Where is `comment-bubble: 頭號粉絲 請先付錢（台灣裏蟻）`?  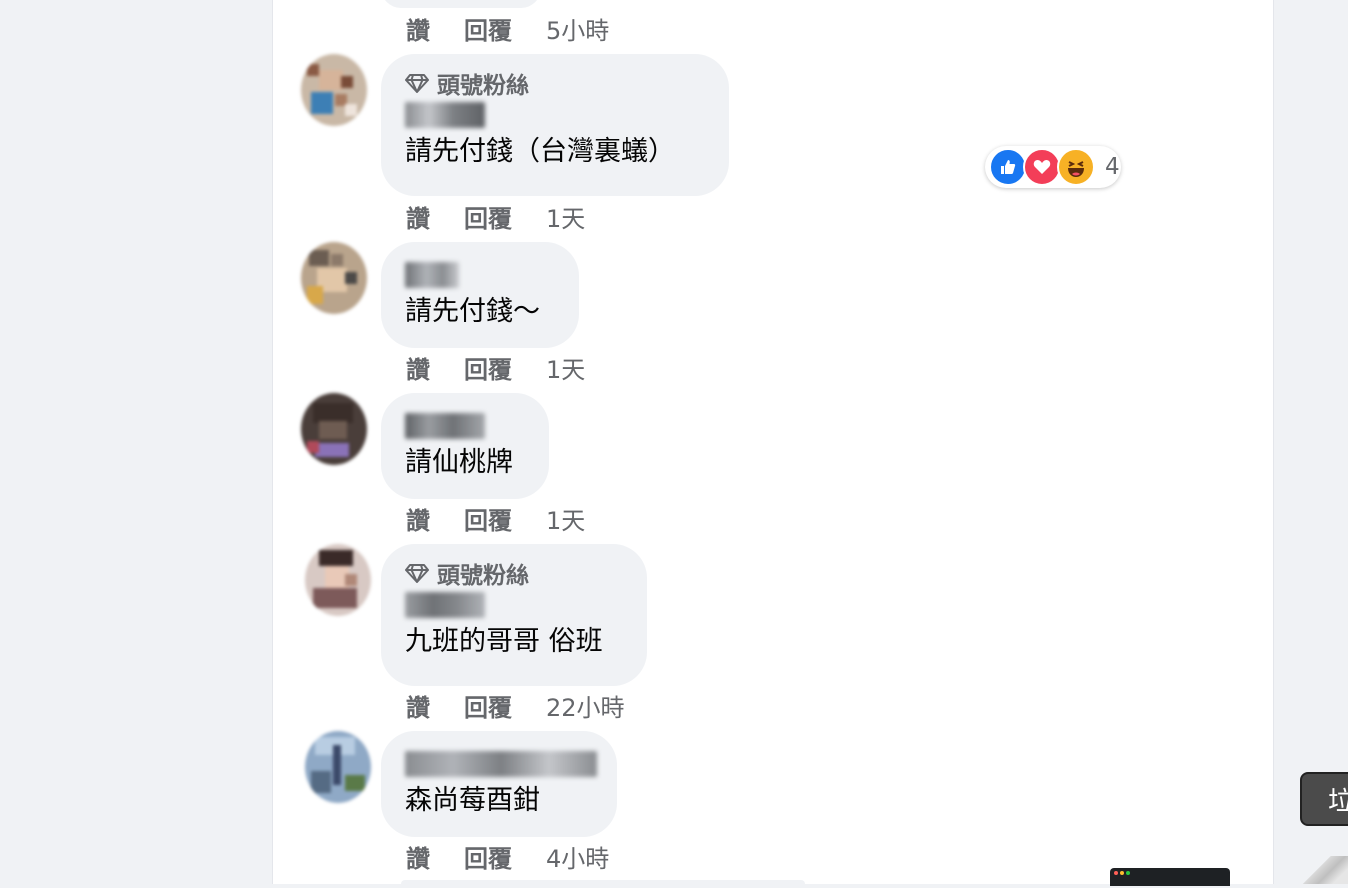 comment-bubble: 頭號粉絲 請先付錢（台灣裏蟻） is located at coordinates (555, 125).